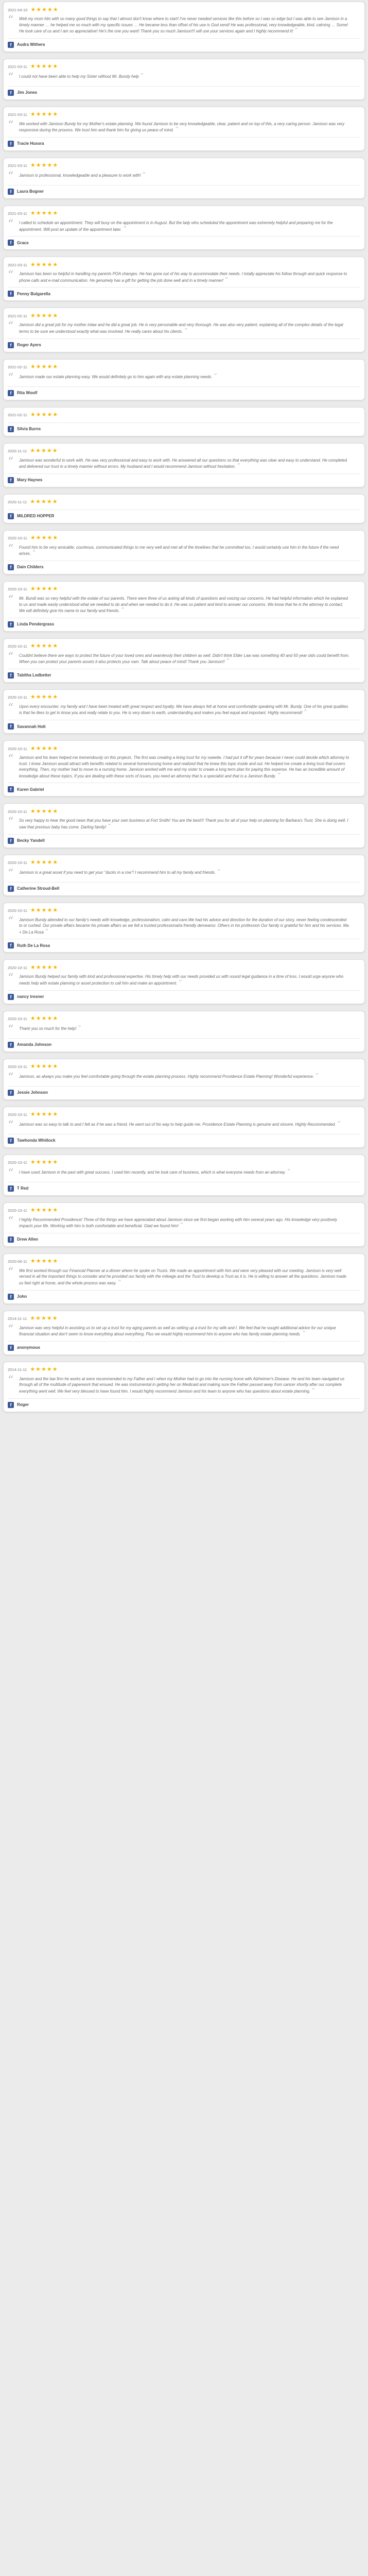  I want to click on review-footer: f Savannah Holt, so click(184, 726).